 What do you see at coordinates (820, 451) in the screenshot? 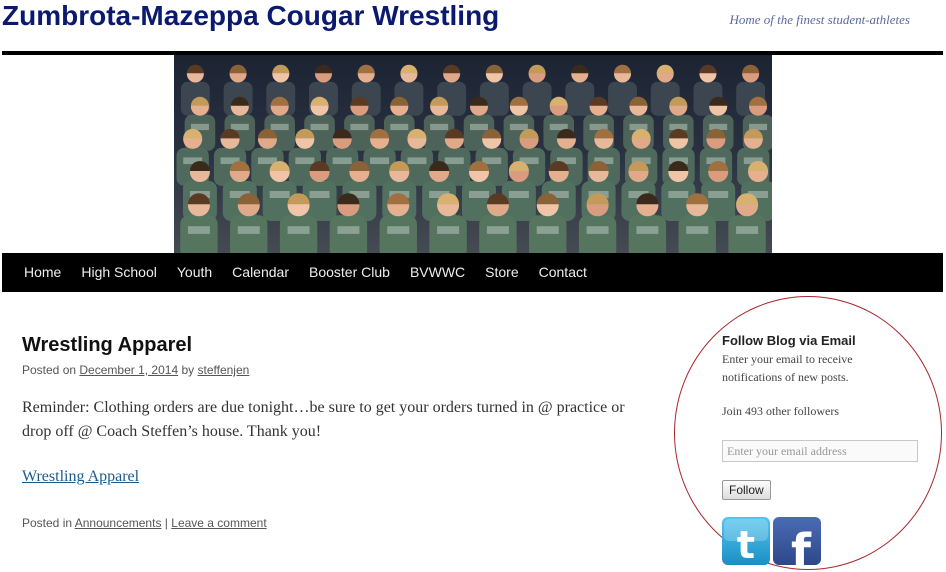
I see `email-input` at bounding box center [820, 451].